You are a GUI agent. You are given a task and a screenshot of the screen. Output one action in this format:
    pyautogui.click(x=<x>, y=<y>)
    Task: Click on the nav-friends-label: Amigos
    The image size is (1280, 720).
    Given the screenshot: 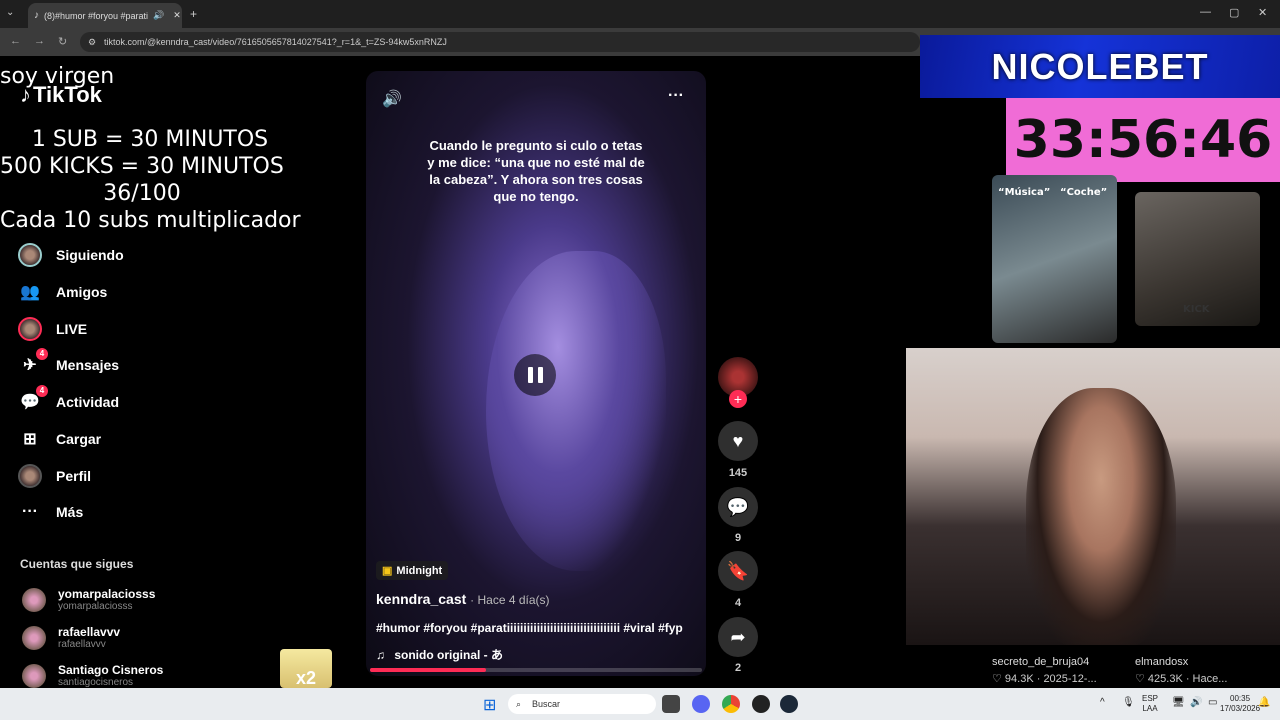 What is the action you would take?
    pyautogui.click(x=82, y=292)
    